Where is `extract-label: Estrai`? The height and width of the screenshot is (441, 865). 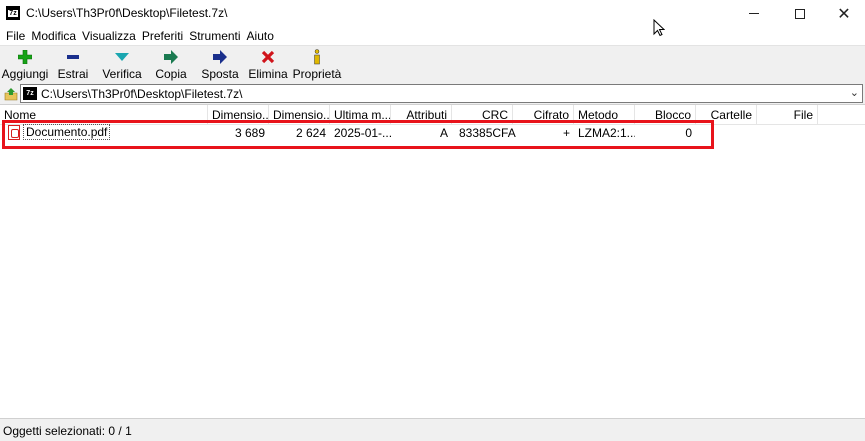 extract-label: Estrai is located at coordinates (73, 74).